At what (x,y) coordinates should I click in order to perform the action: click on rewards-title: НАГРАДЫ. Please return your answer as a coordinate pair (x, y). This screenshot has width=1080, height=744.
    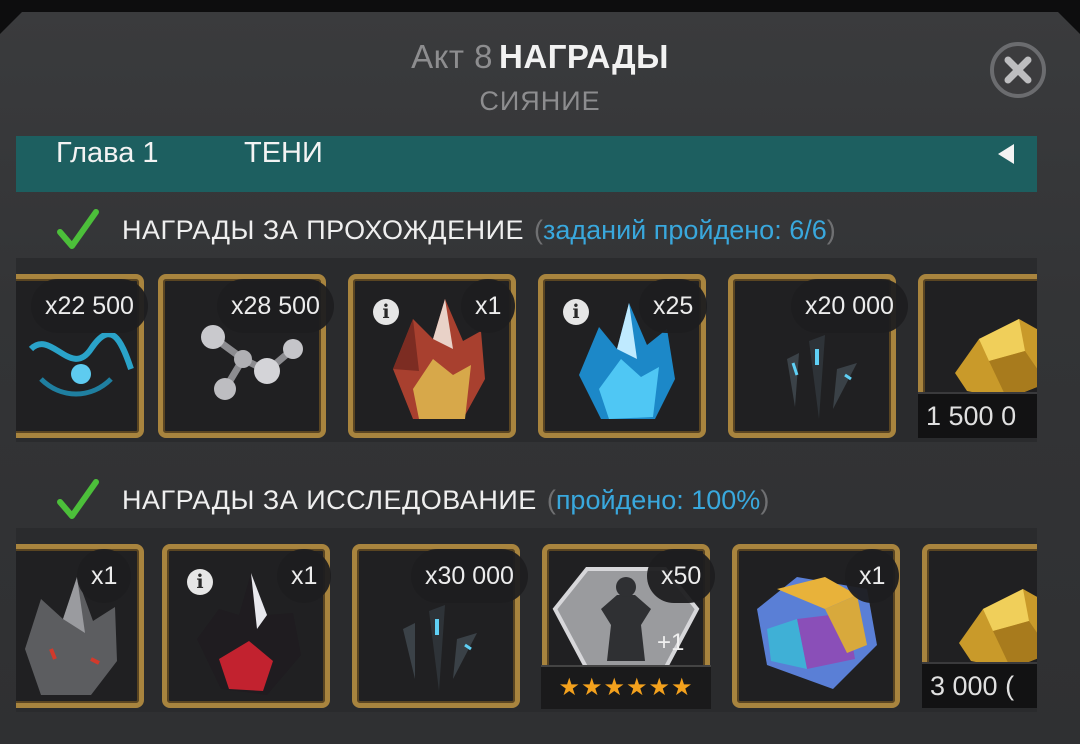
    Looking at the image, I should click on (584, 56).